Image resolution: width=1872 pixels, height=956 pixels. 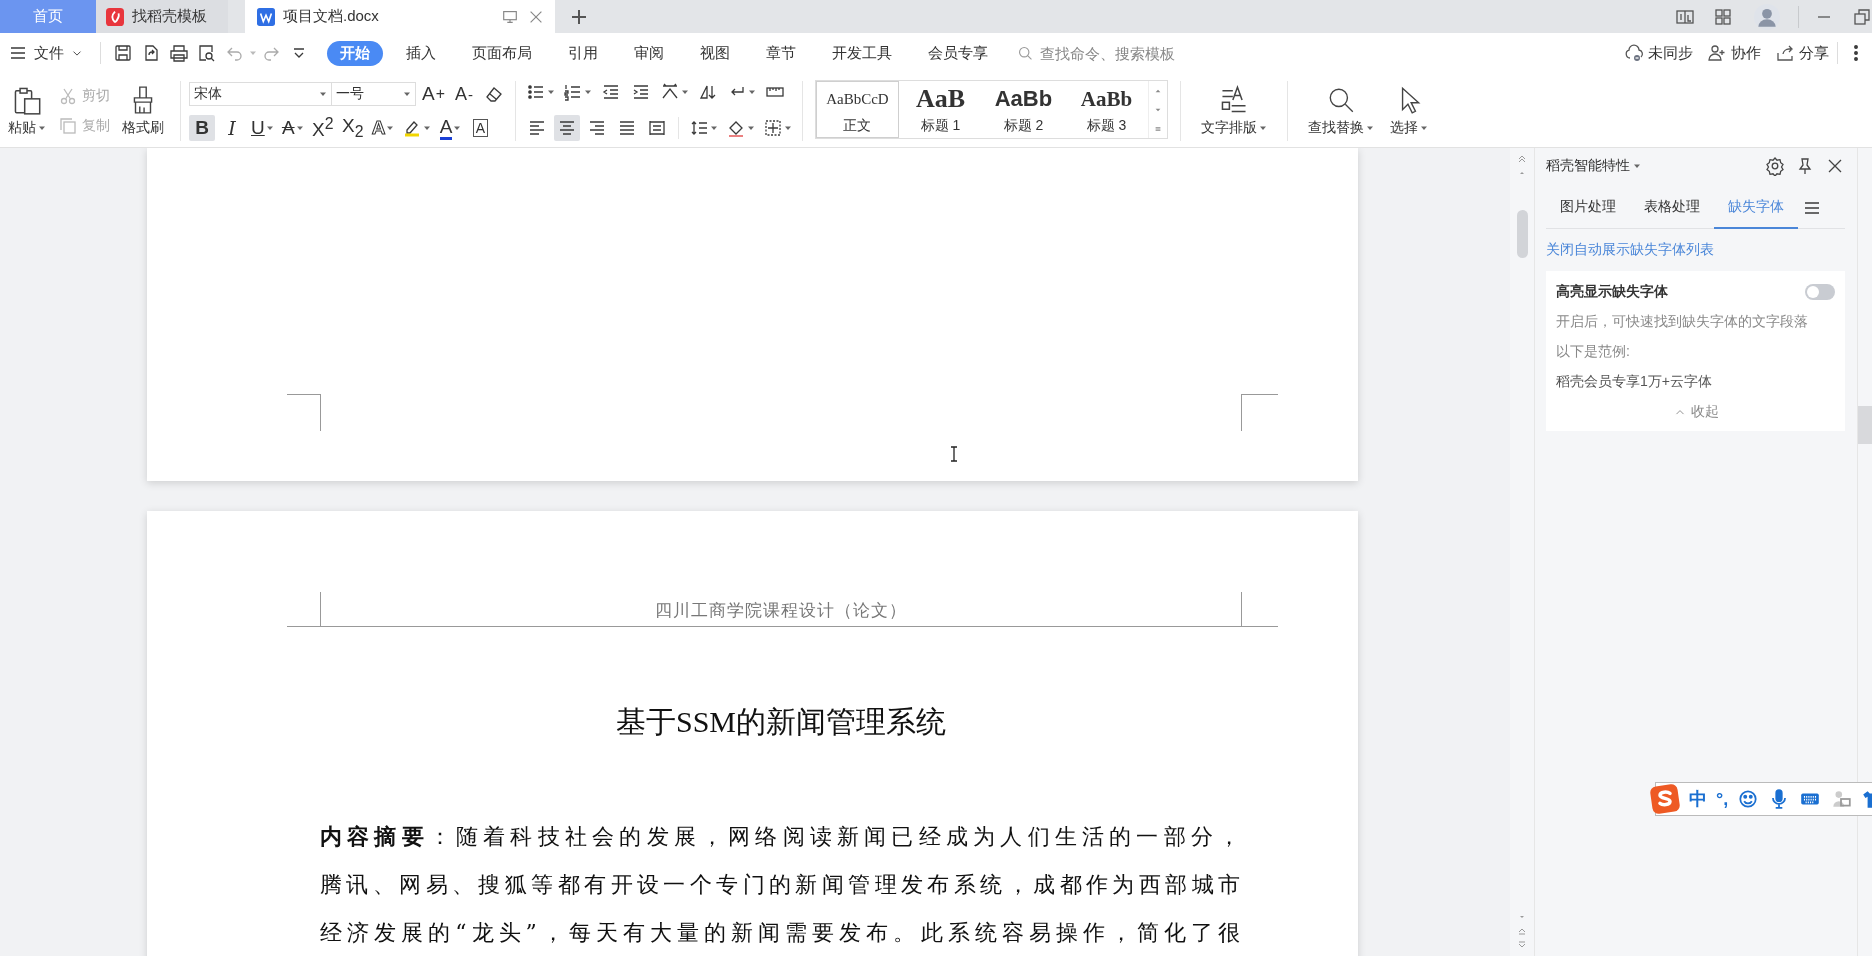 What do you see at coordinates (450, 128) in the screenshot?
I see `font-color-button: A` at bounding box center [450, 128].